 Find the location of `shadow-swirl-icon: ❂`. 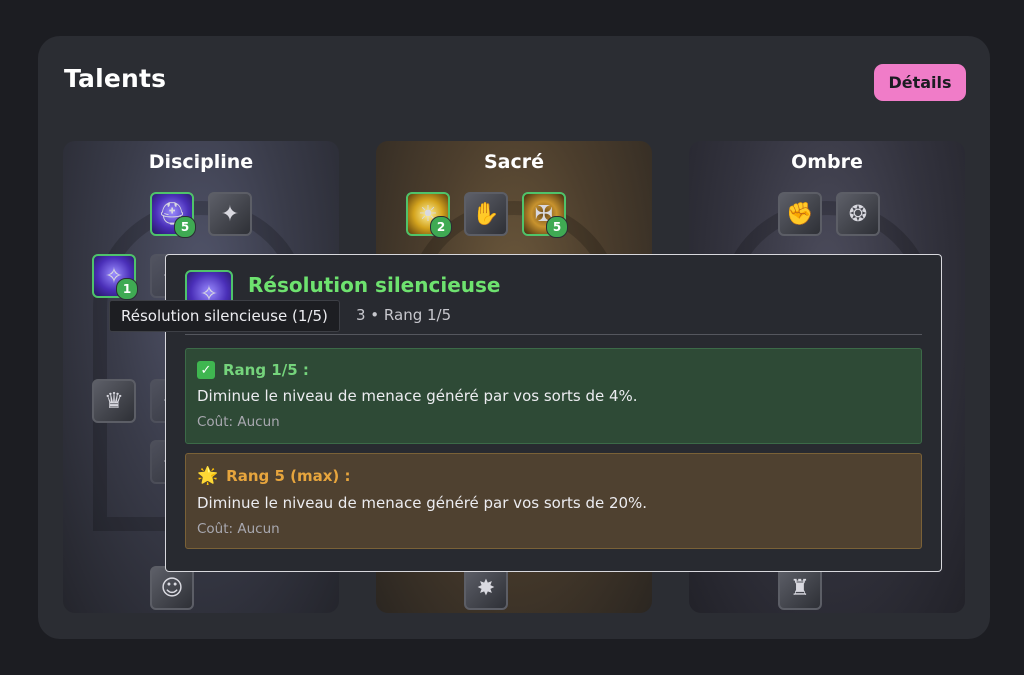

shadow-swirl-icon: ❂ is located at coordinates (858, 214).